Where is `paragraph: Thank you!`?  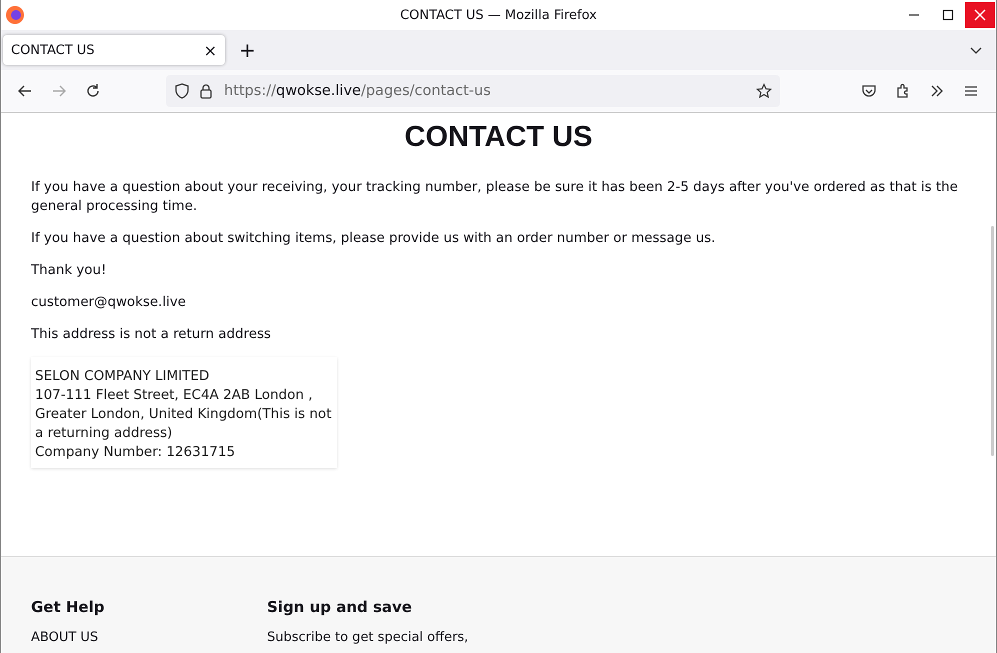
paragraph: Thank you! is located at coordinates (69, 271).